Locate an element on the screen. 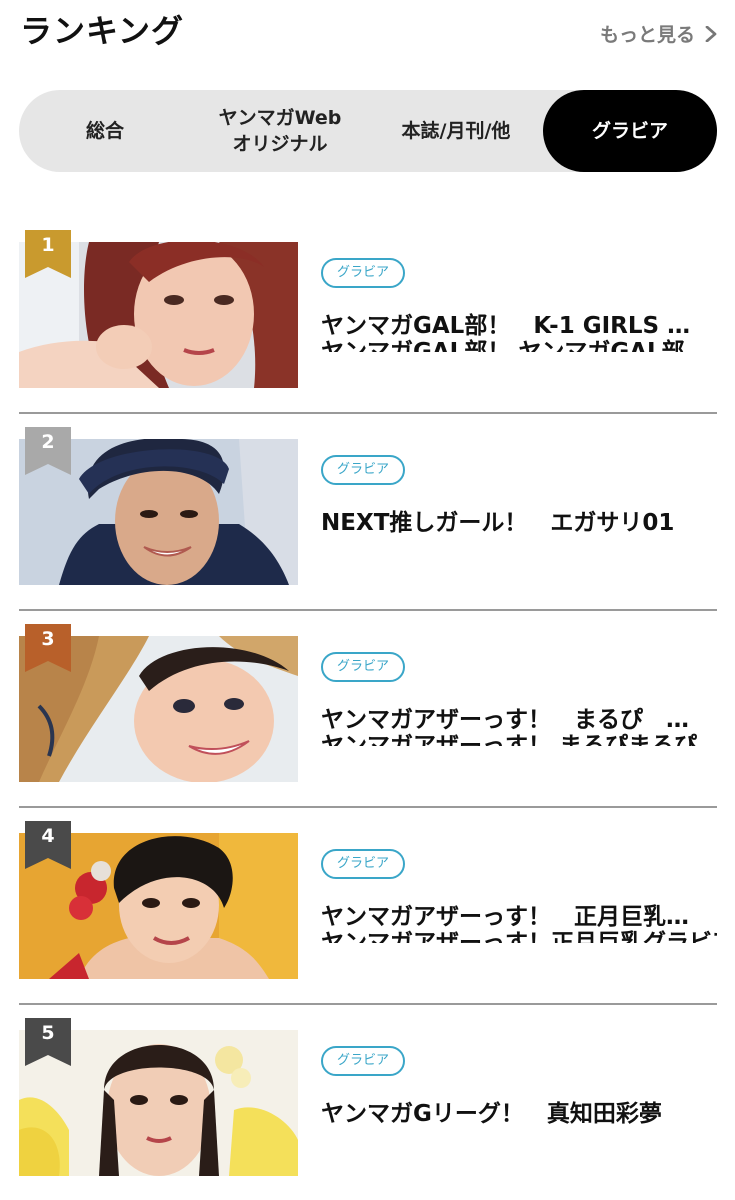 Image resolution: width=735 pixels, height=1200 pixels. tab-web-original: ヤンマガWeb オリジナル is located at coordinates (280, 131).